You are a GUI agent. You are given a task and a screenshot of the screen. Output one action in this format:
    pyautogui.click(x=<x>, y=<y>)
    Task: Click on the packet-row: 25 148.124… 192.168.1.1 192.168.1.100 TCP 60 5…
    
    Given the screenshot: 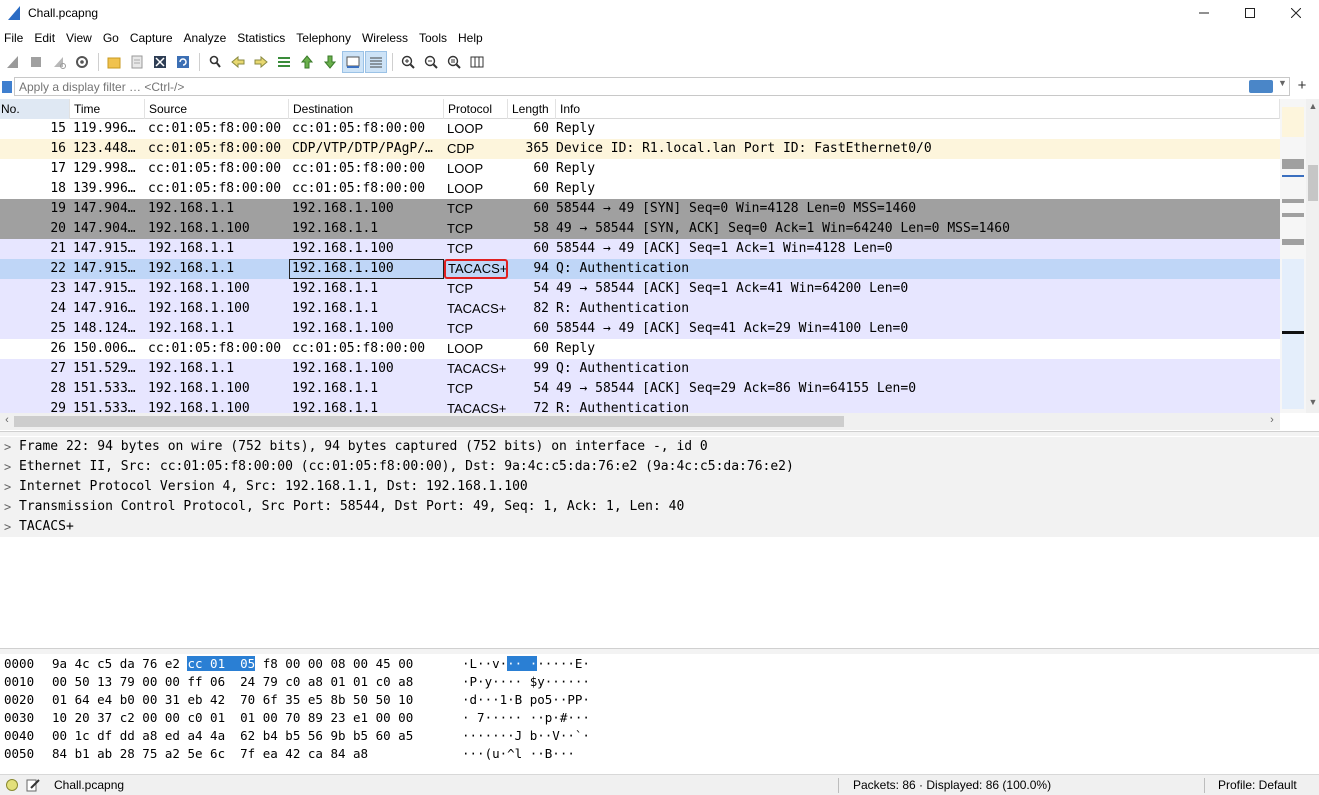 What is the action you would take?
    pyautogui.click(x=640, y=329)
    